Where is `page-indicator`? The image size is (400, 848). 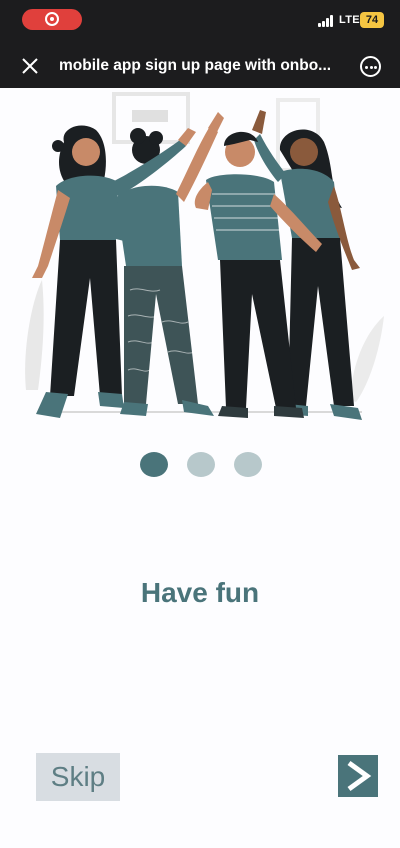 page-indicator is located at coordinates (202, 465).